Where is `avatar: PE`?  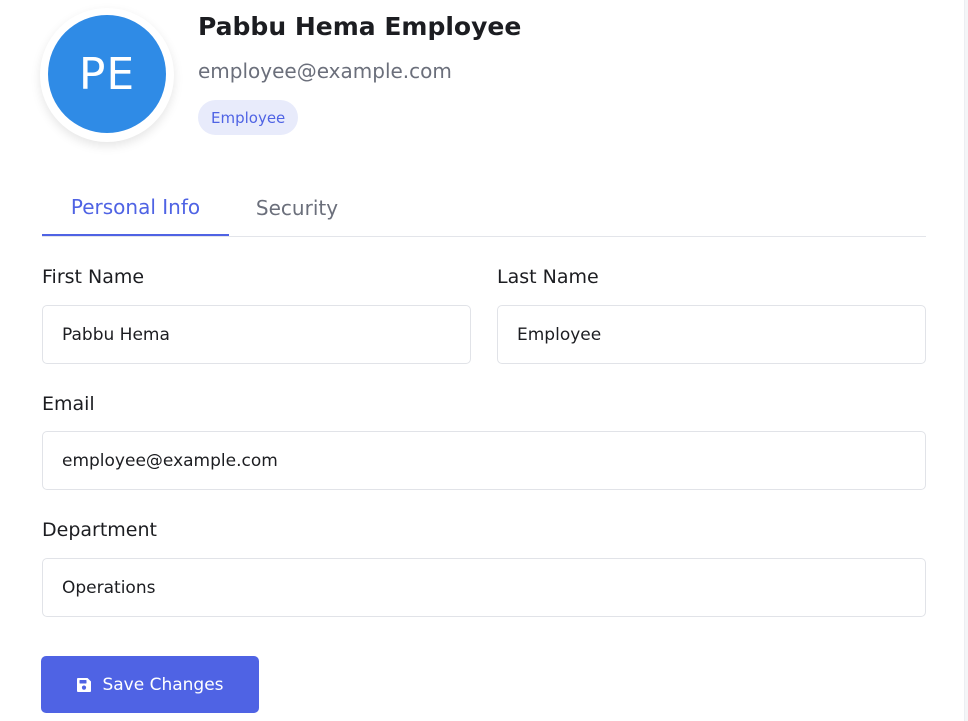 avatar: PE is located at coordinates (107, 74).